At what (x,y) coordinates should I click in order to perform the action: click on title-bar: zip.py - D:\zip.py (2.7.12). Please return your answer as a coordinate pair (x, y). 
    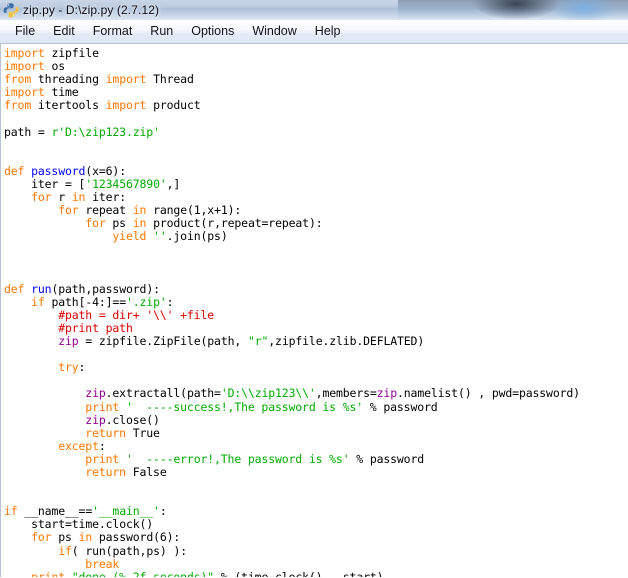
    Looking at the image, I should click on (314, 10).